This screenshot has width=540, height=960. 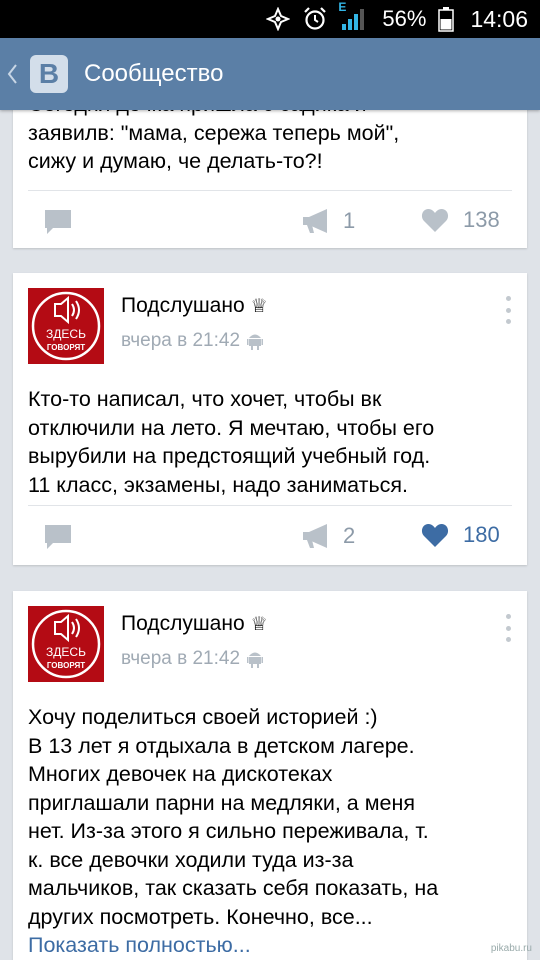 I want to click on post-actions: 1 138, so click(x=270, y=223).